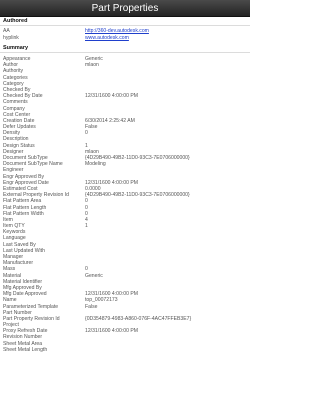 The image size is (320, 400). I want to click on page-title: Part Properties, so click(125, 8).